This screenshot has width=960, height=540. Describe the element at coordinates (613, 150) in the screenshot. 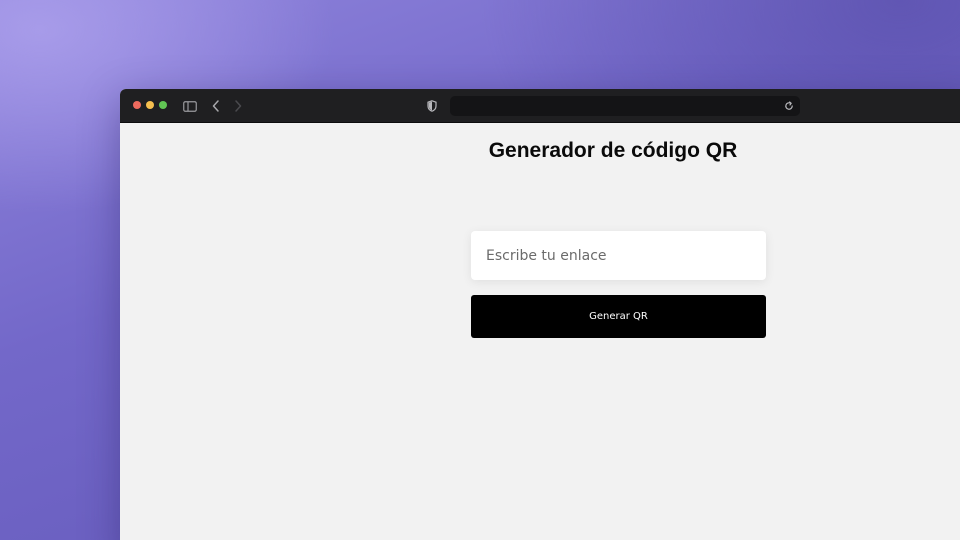

I see `page-title: Generador de código QR` at that location.